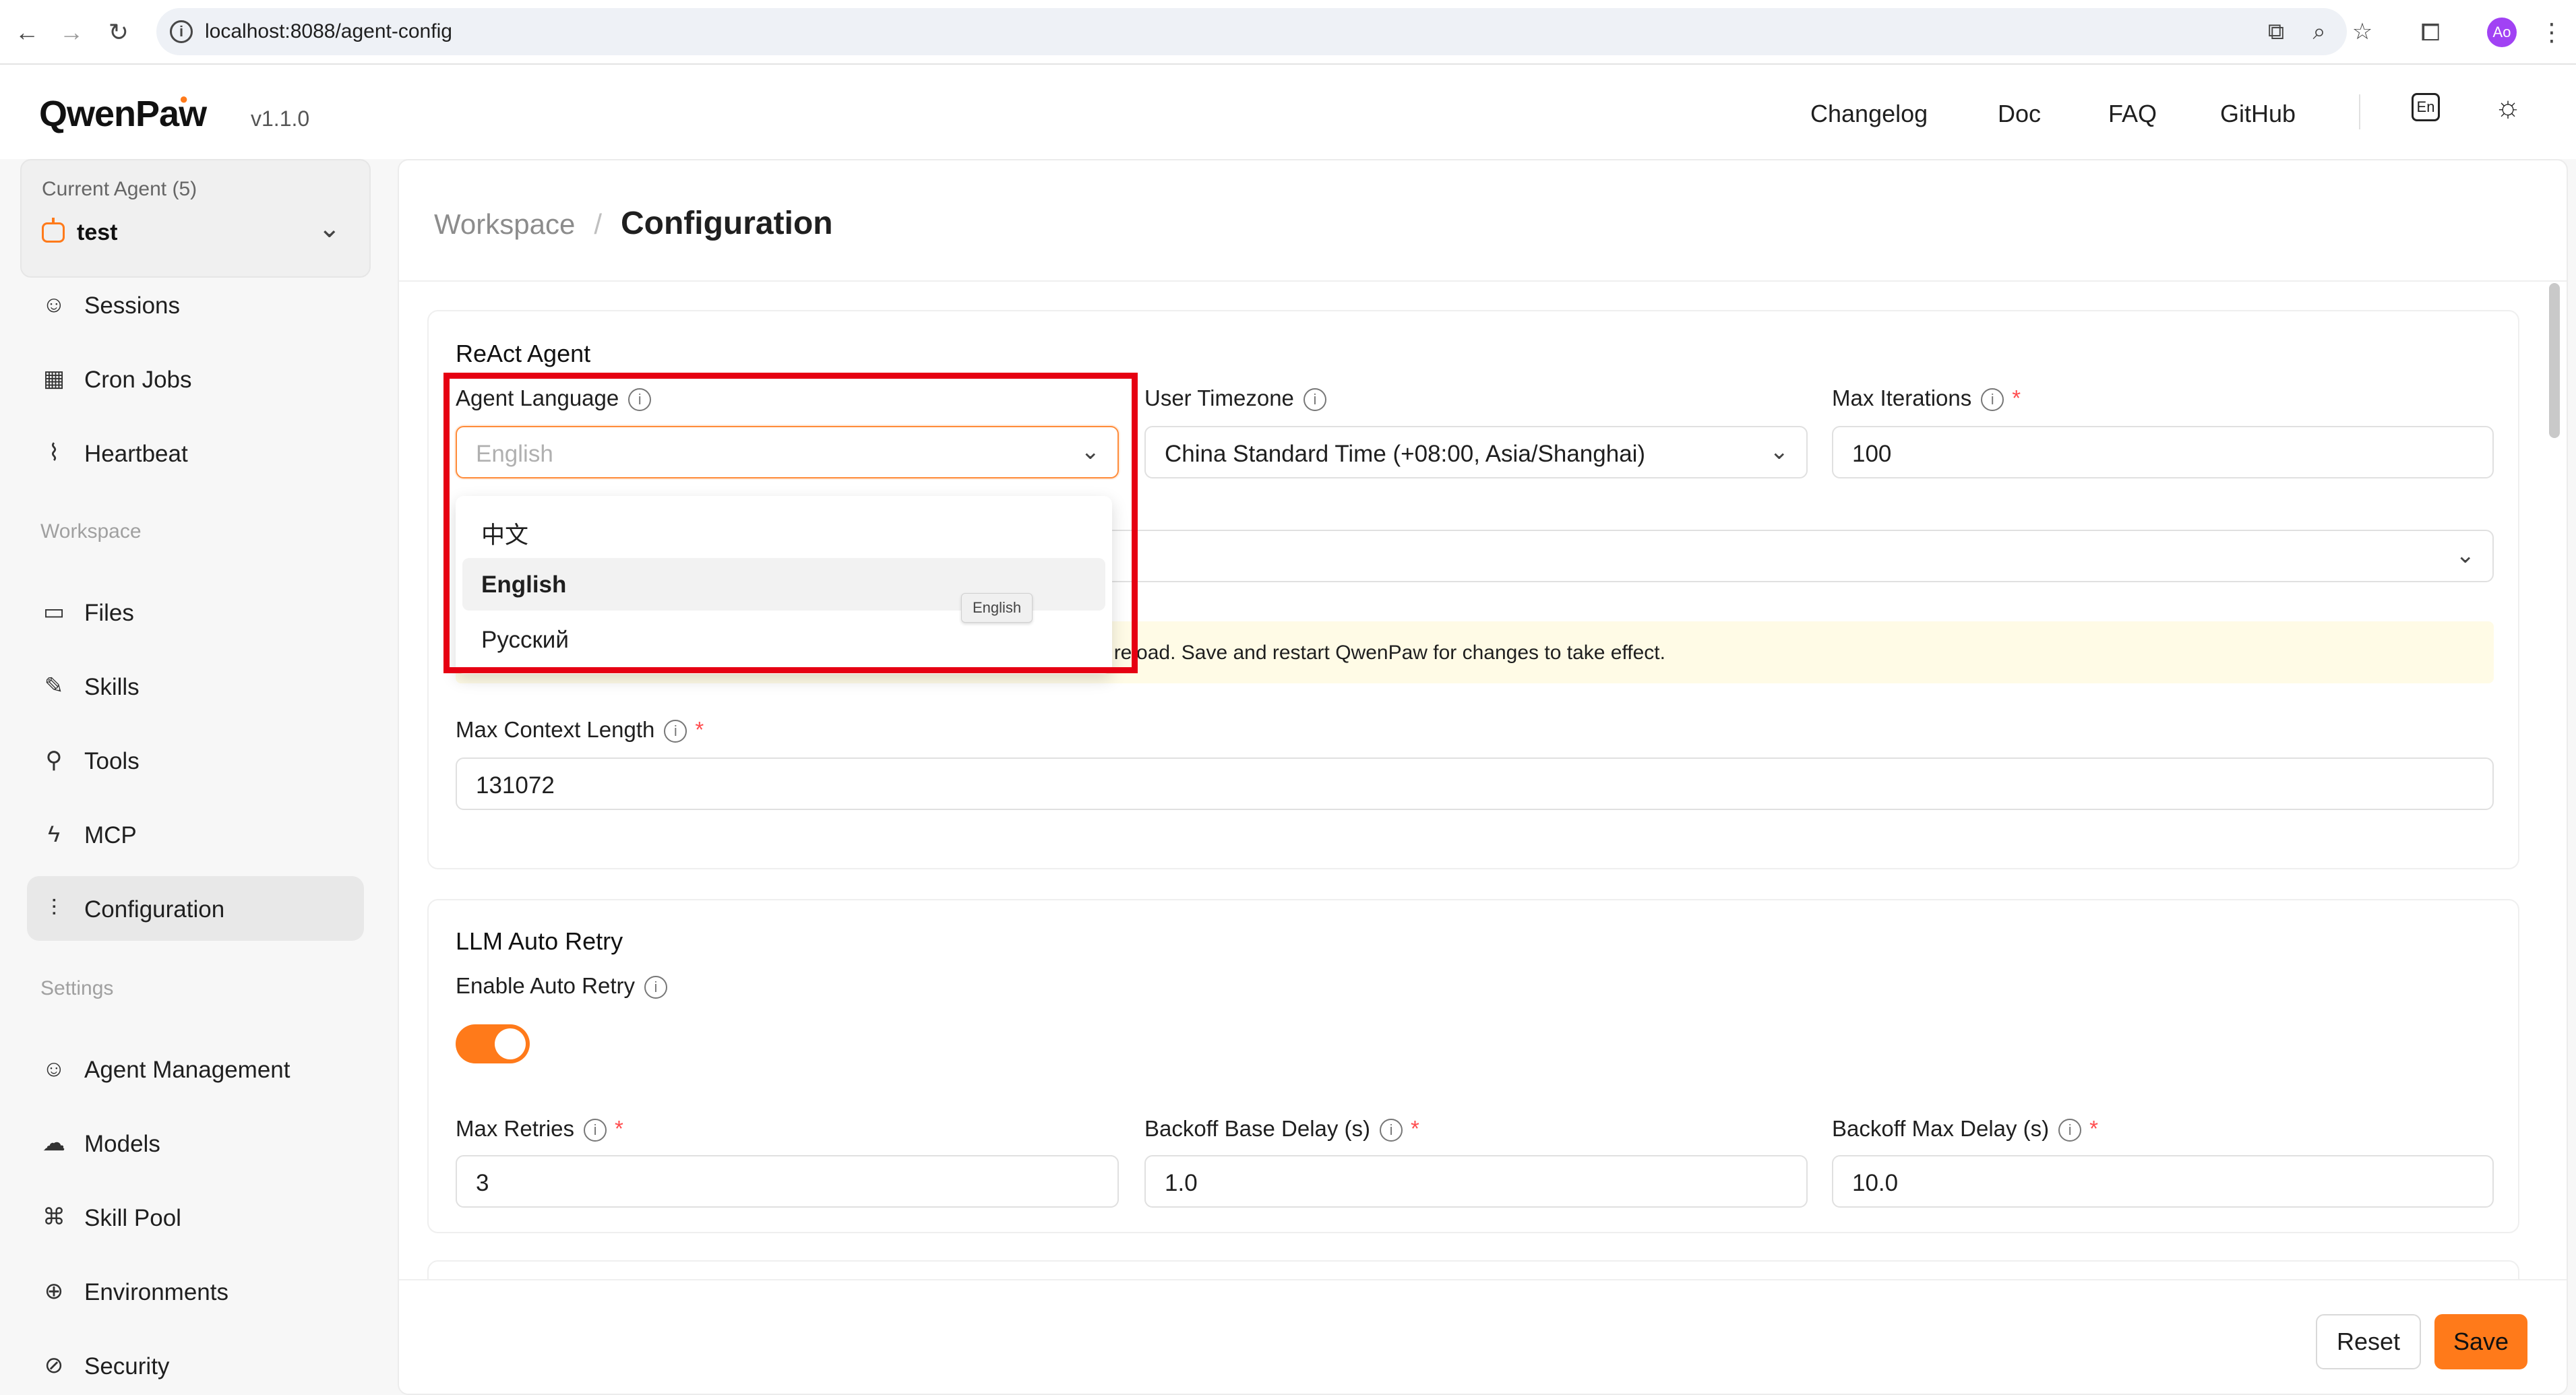 The height and width of the screenshot is (1395, 2576). What do you see at coordinates (493, 1043) in the screenshot?
I see `enable-auto-retry-toggle` at bounding box center [493, 1043].